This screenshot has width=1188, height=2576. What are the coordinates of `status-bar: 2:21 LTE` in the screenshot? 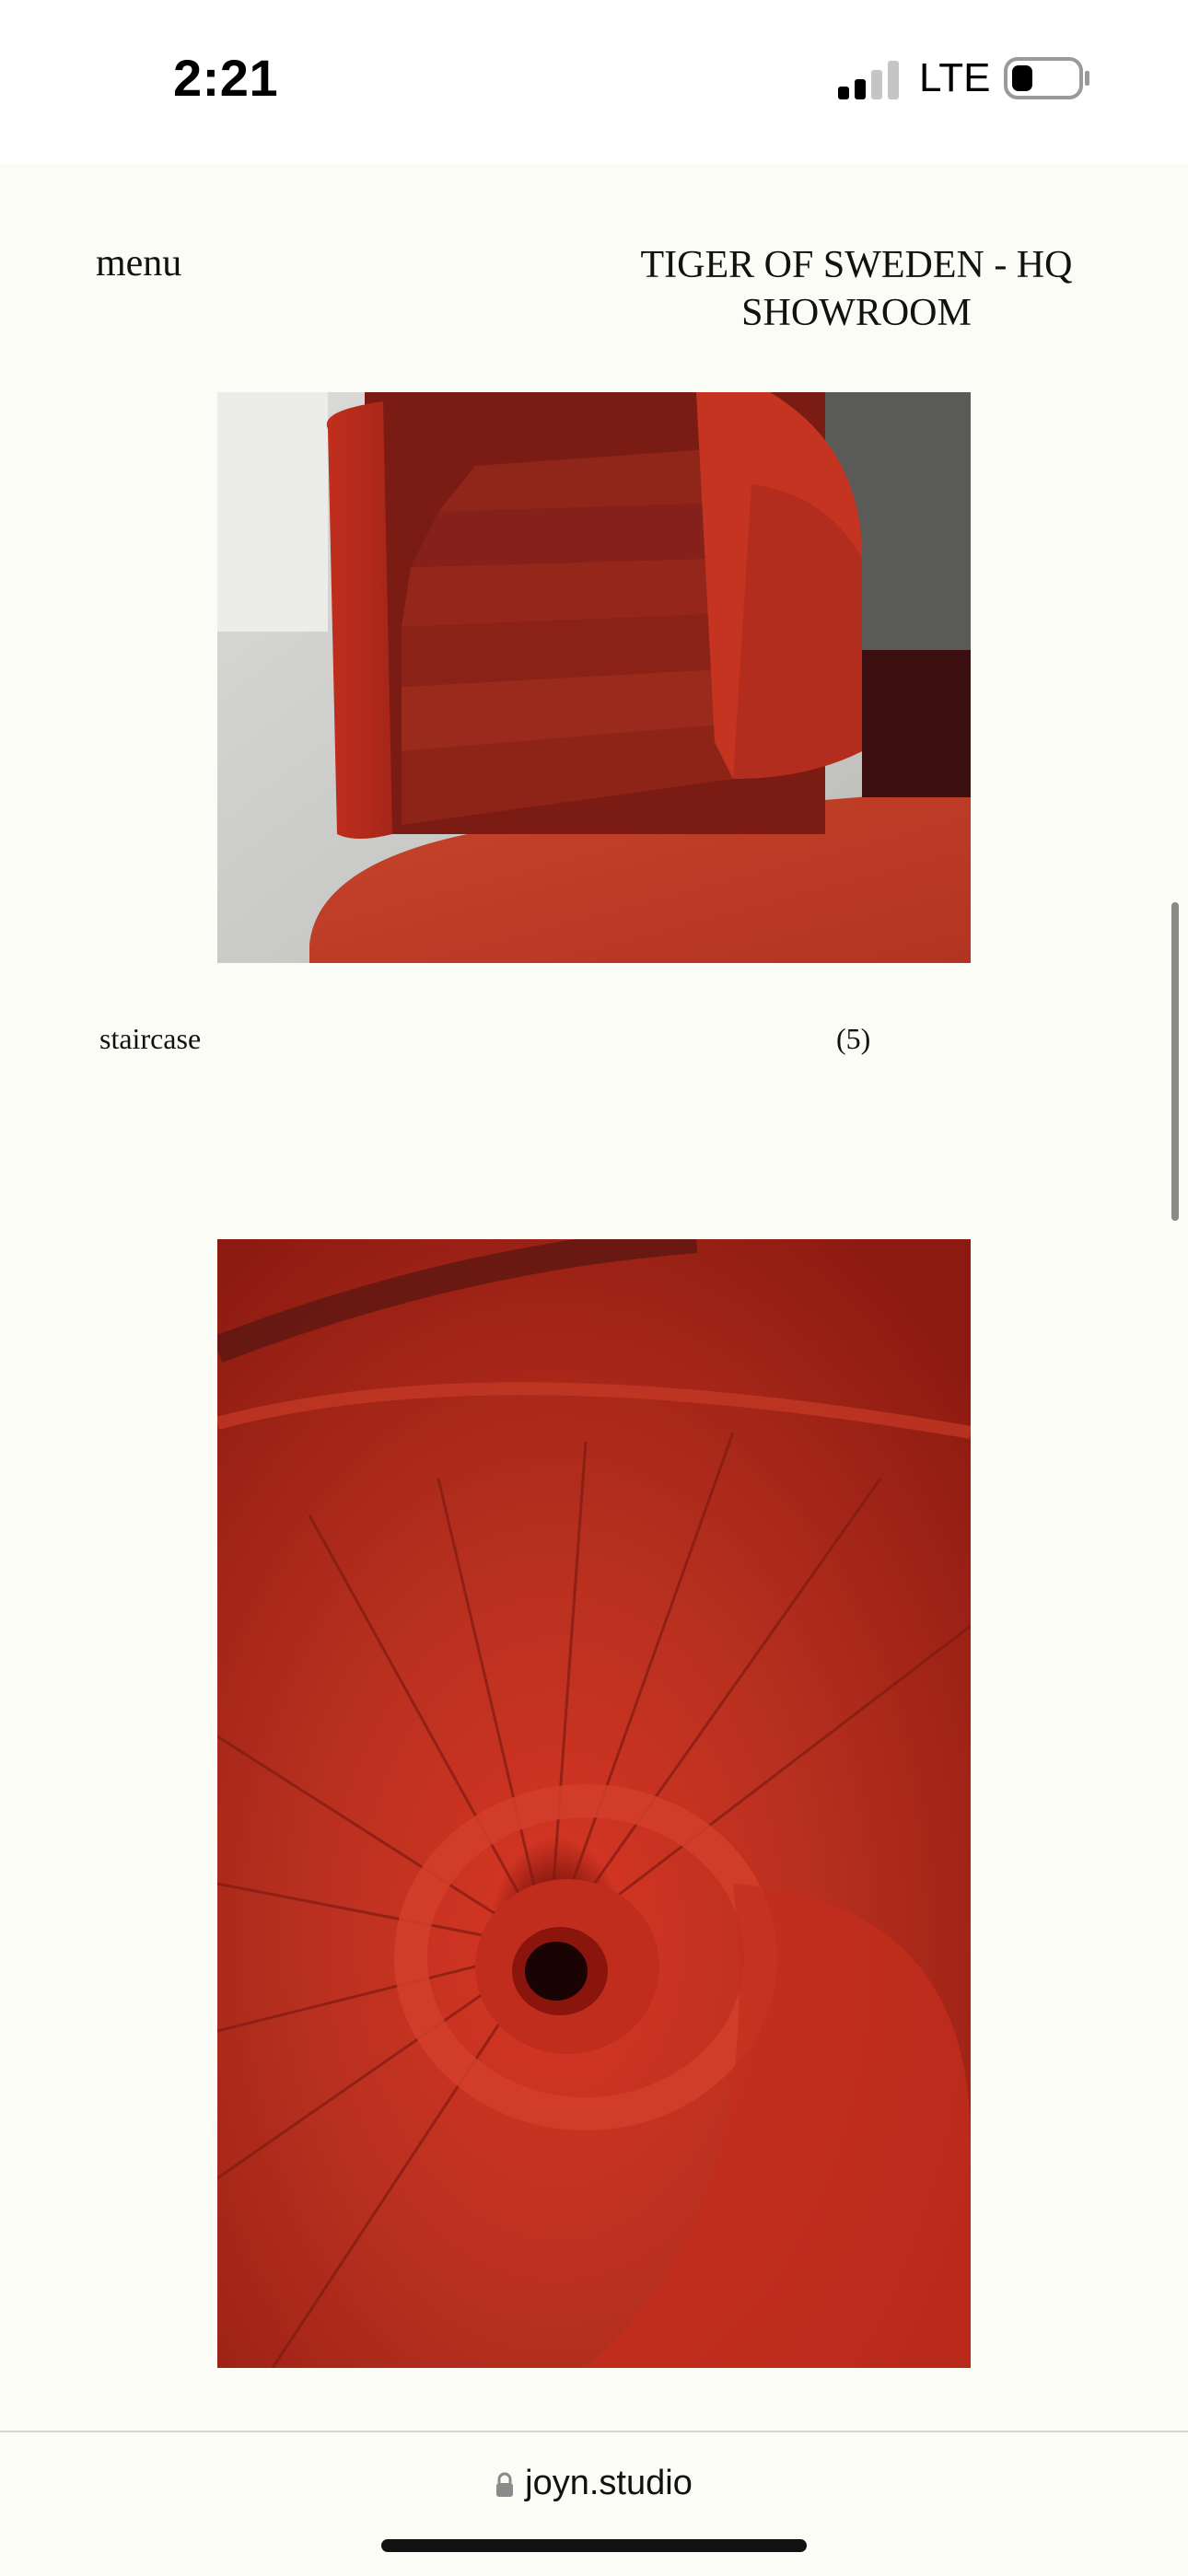 It's located at (594, 82).